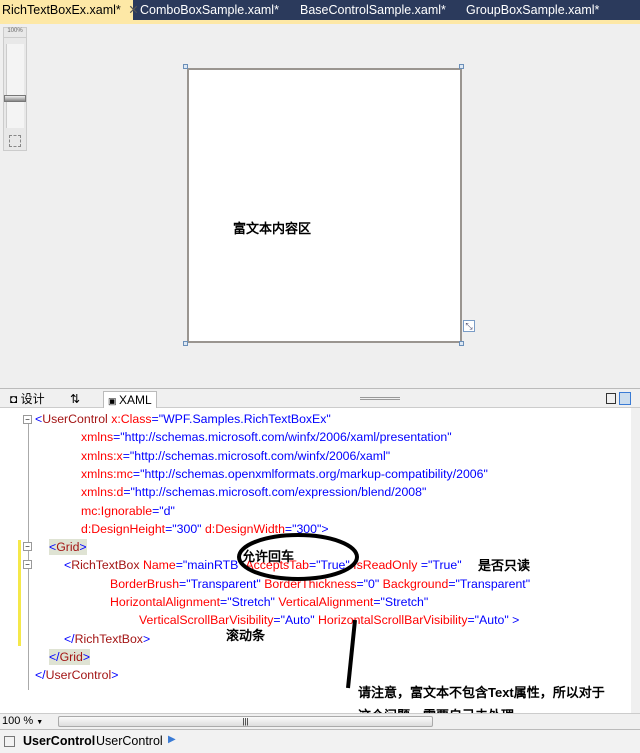 This screenshot has height=753, width=640. What do you see at coordinates (129, 741) in the screenshot?
I see `breadcrumb-item: UserControl` at bounding box center [129, 741].